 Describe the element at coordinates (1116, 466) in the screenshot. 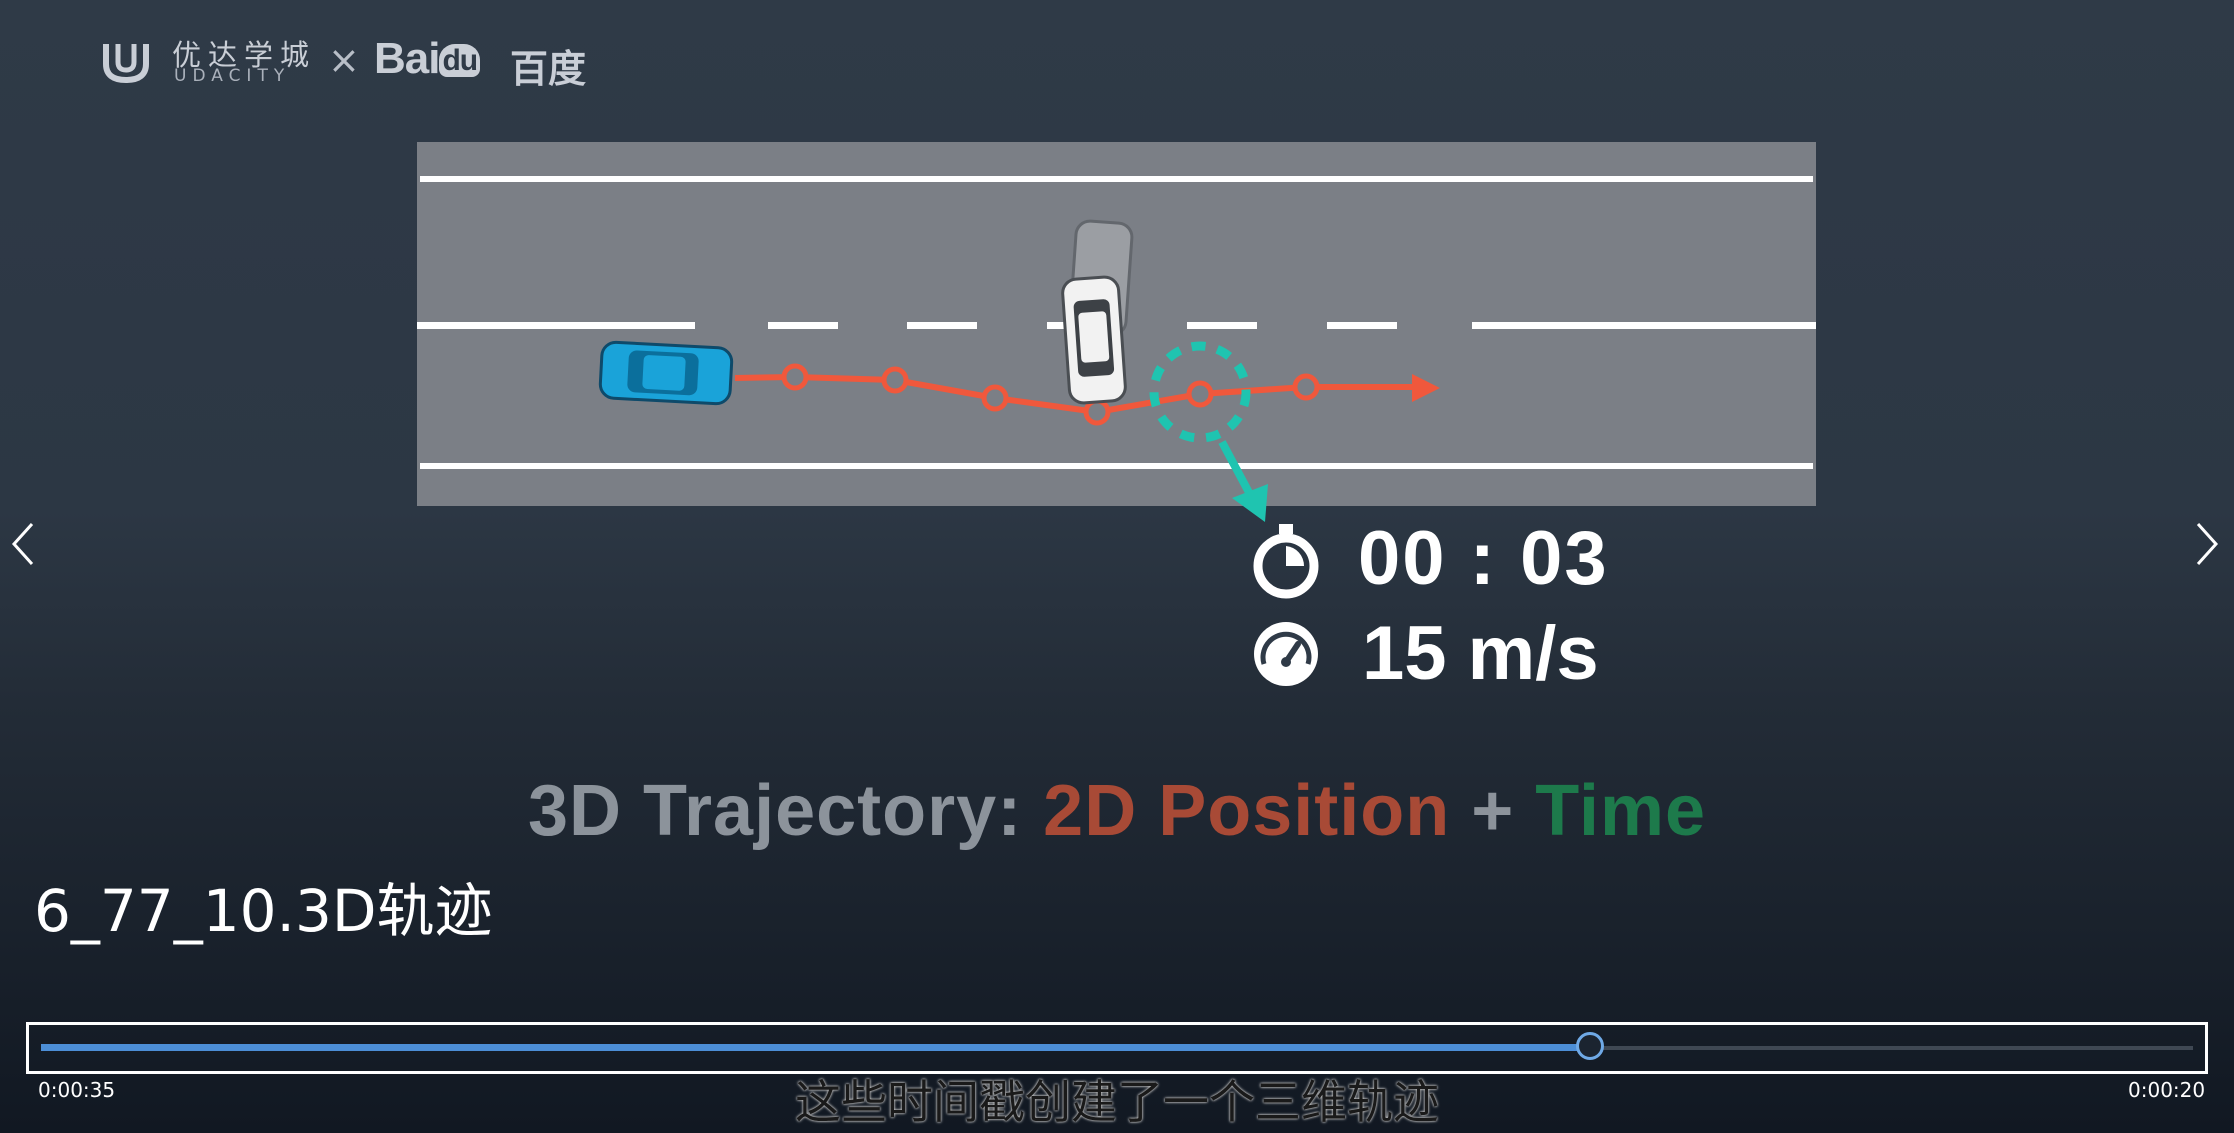

I see `lane-line-bottom` at that location.